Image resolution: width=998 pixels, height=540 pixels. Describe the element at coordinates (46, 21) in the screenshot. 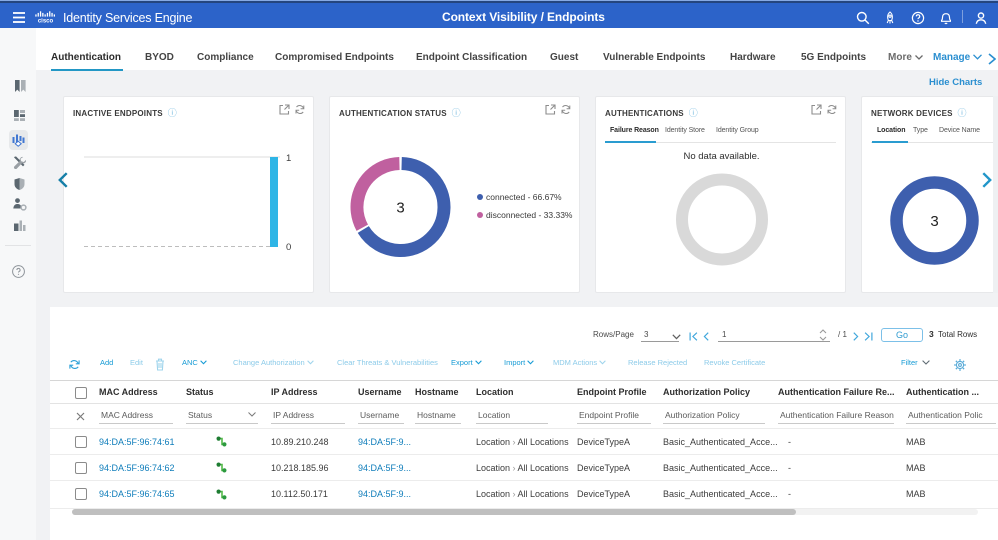

I see `svg-text: cisco` at that location.